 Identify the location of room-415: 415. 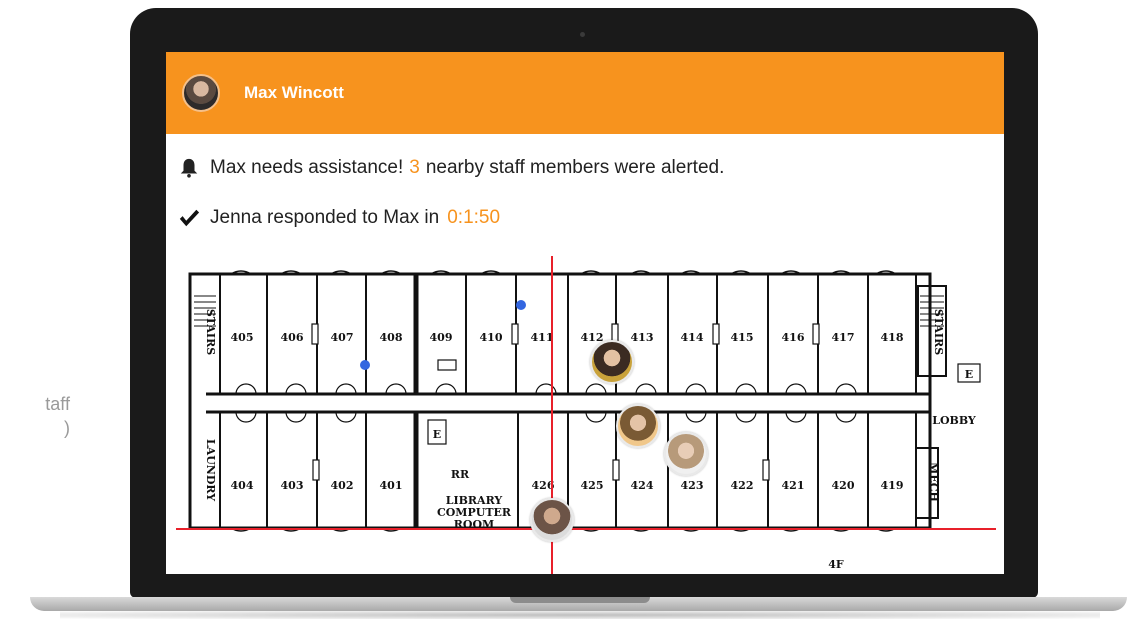
(742, 337).